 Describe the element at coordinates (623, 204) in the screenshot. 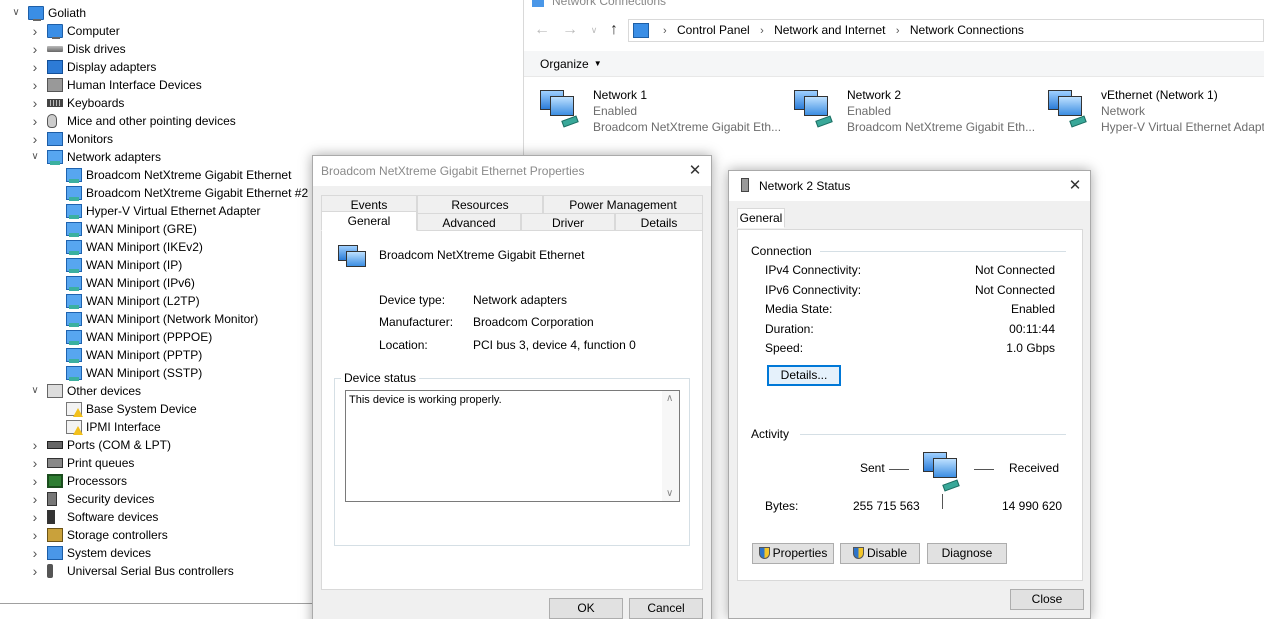

I see `tab-power-management: Power Management` at that location.